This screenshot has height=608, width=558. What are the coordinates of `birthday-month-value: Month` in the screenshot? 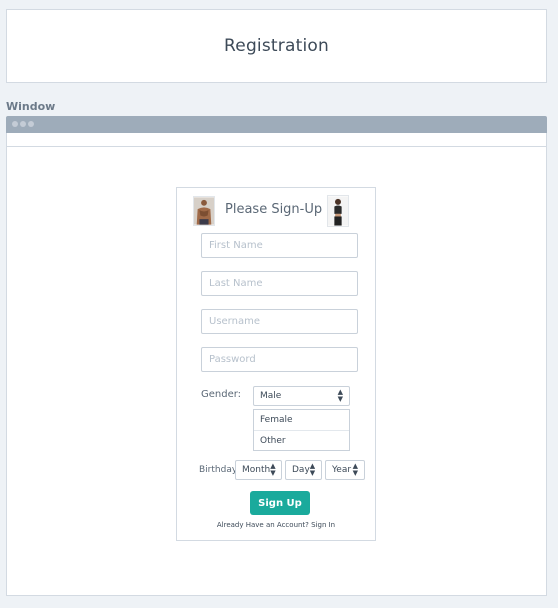 It's located at (256, 470).